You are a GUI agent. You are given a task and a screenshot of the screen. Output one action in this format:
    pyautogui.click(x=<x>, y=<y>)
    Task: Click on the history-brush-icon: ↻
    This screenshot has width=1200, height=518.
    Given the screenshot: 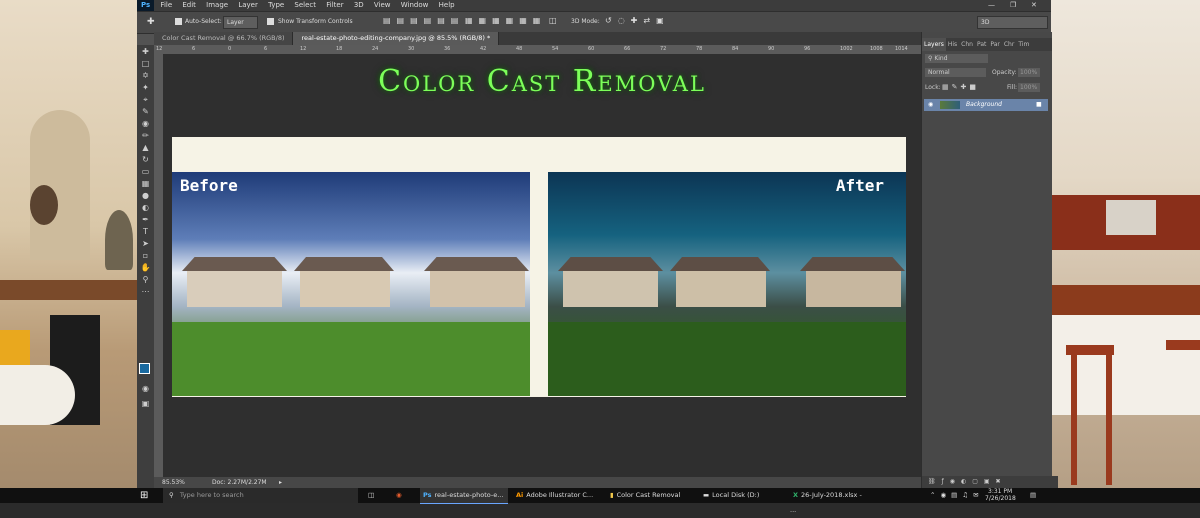 What is the action you would take?
    pyautogui.click(x=145, y=160)
    